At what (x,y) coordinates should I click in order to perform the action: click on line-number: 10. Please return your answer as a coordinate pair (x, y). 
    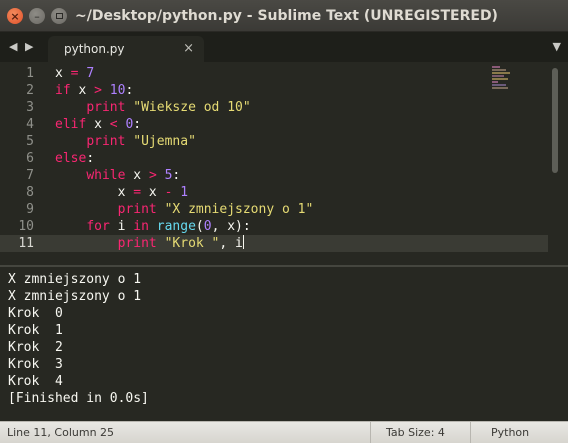
    Looking at the image, I should click on (26, 226).